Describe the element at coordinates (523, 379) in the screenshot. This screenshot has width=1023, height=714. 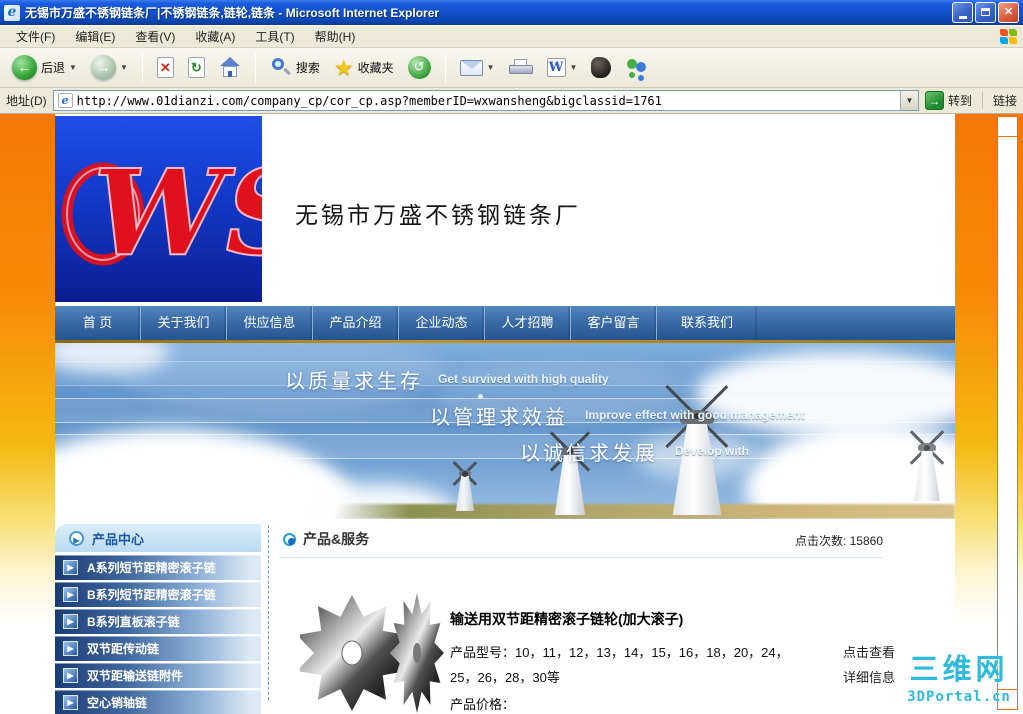
I see `slogan-1-en: Get survived with high quality` at that location.